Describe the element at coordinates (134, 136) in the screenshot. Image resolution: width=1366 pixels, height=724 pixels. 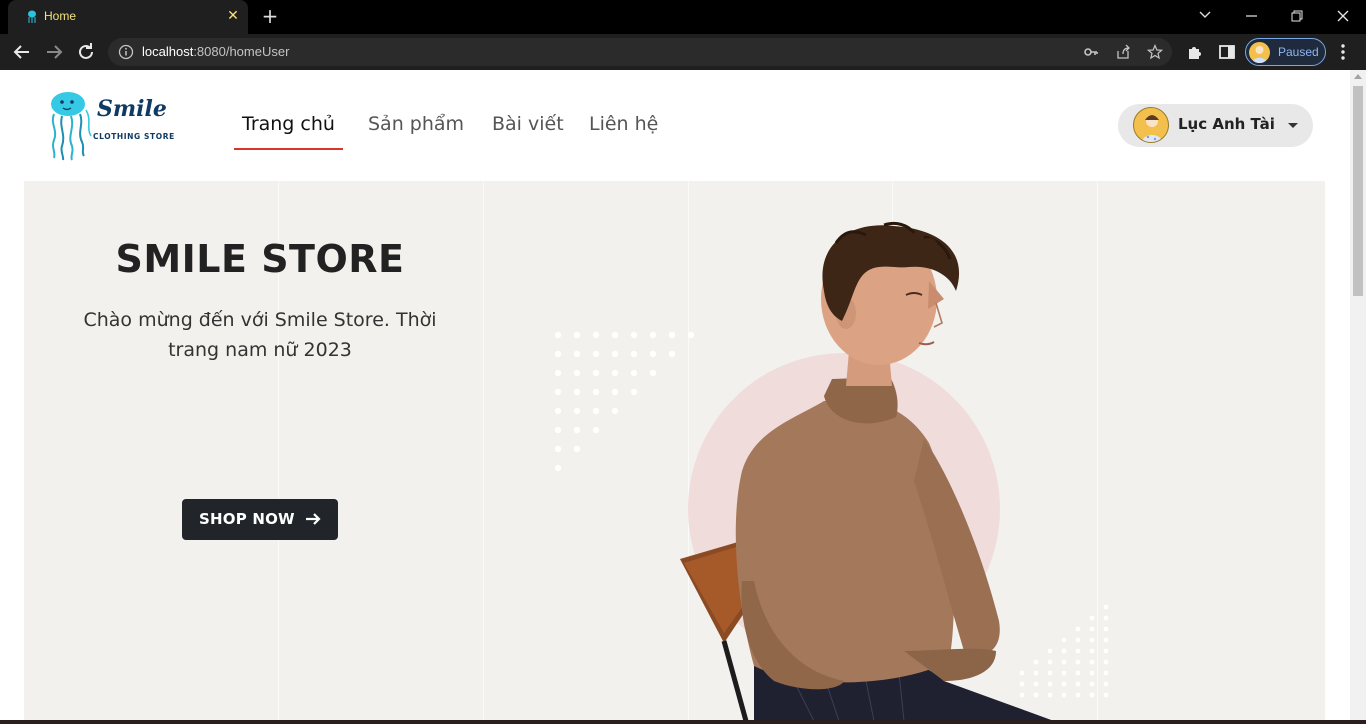
I see `logo-tagline: CLOTHING STORE` at that location.